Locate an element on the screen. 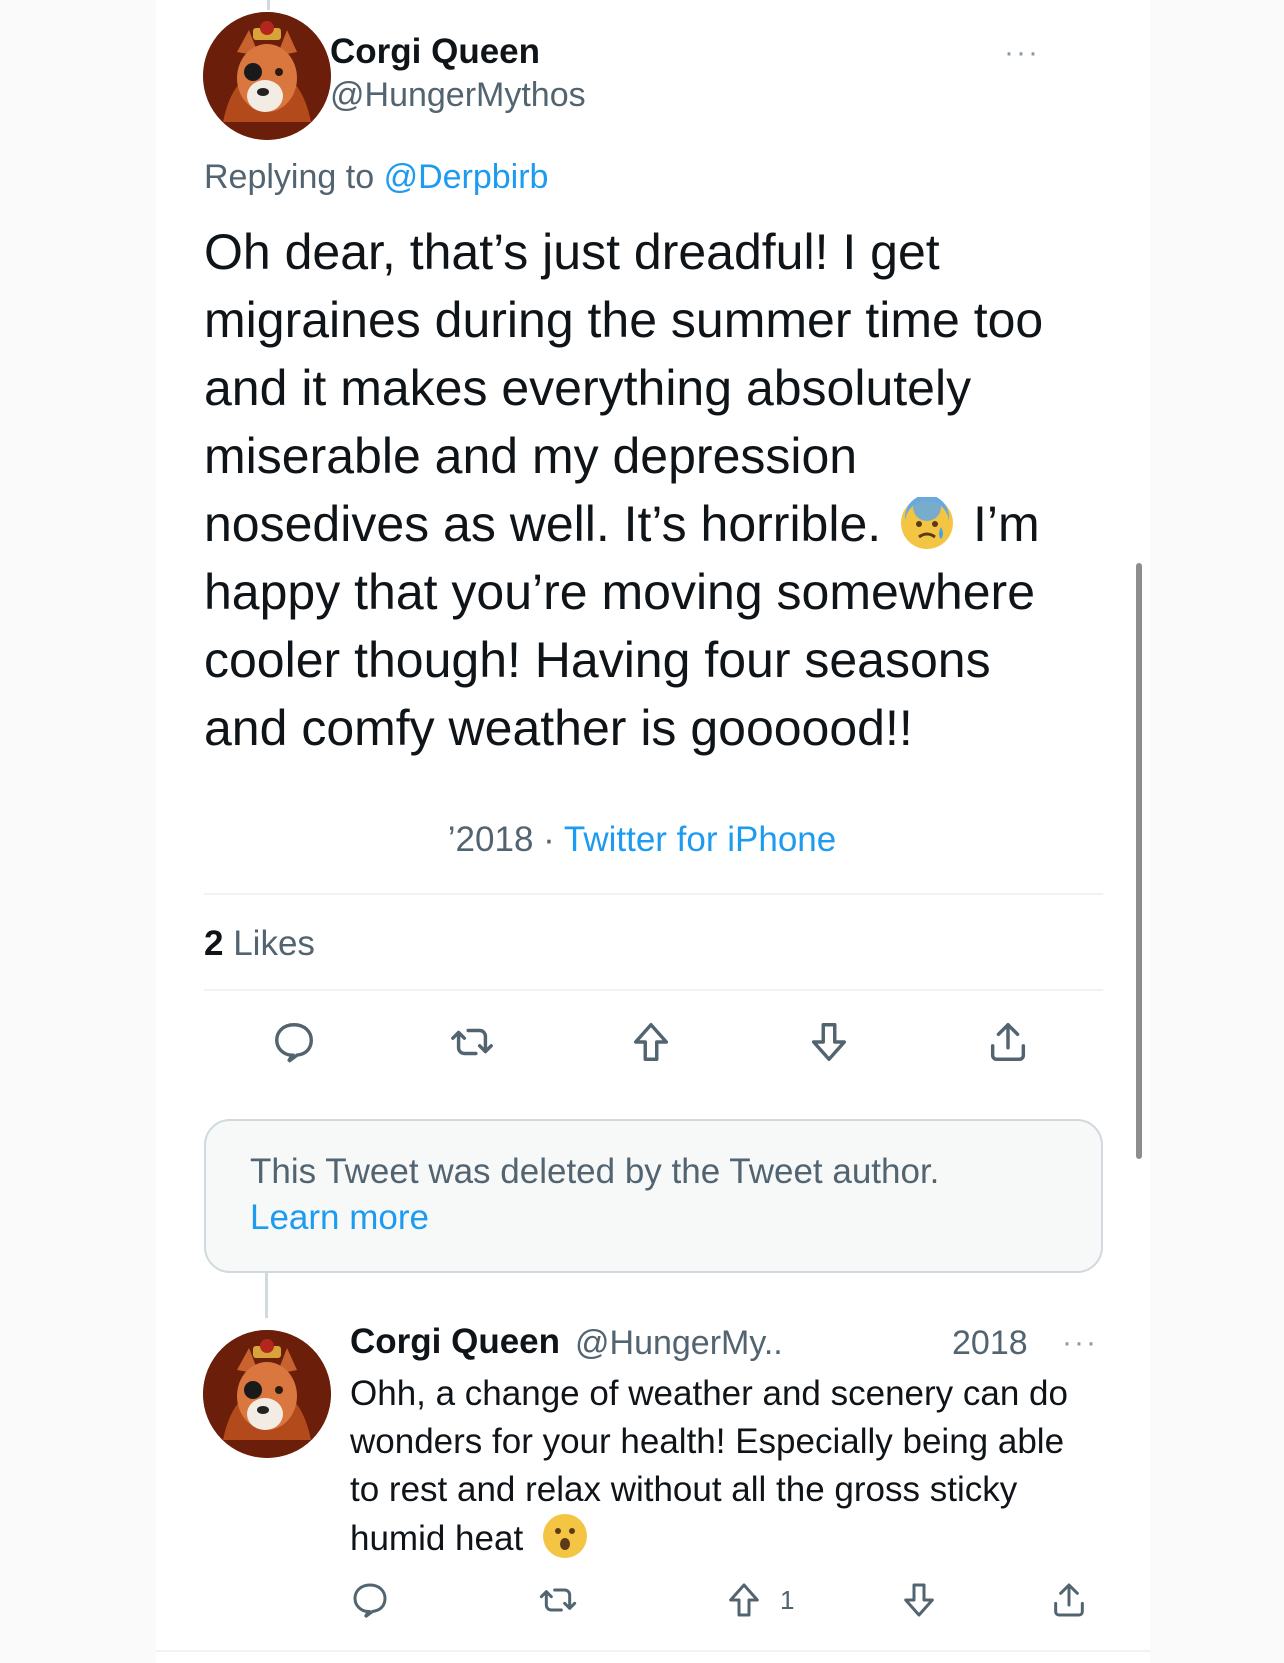  likes-count: 2 is located at coordinates (214, 943).